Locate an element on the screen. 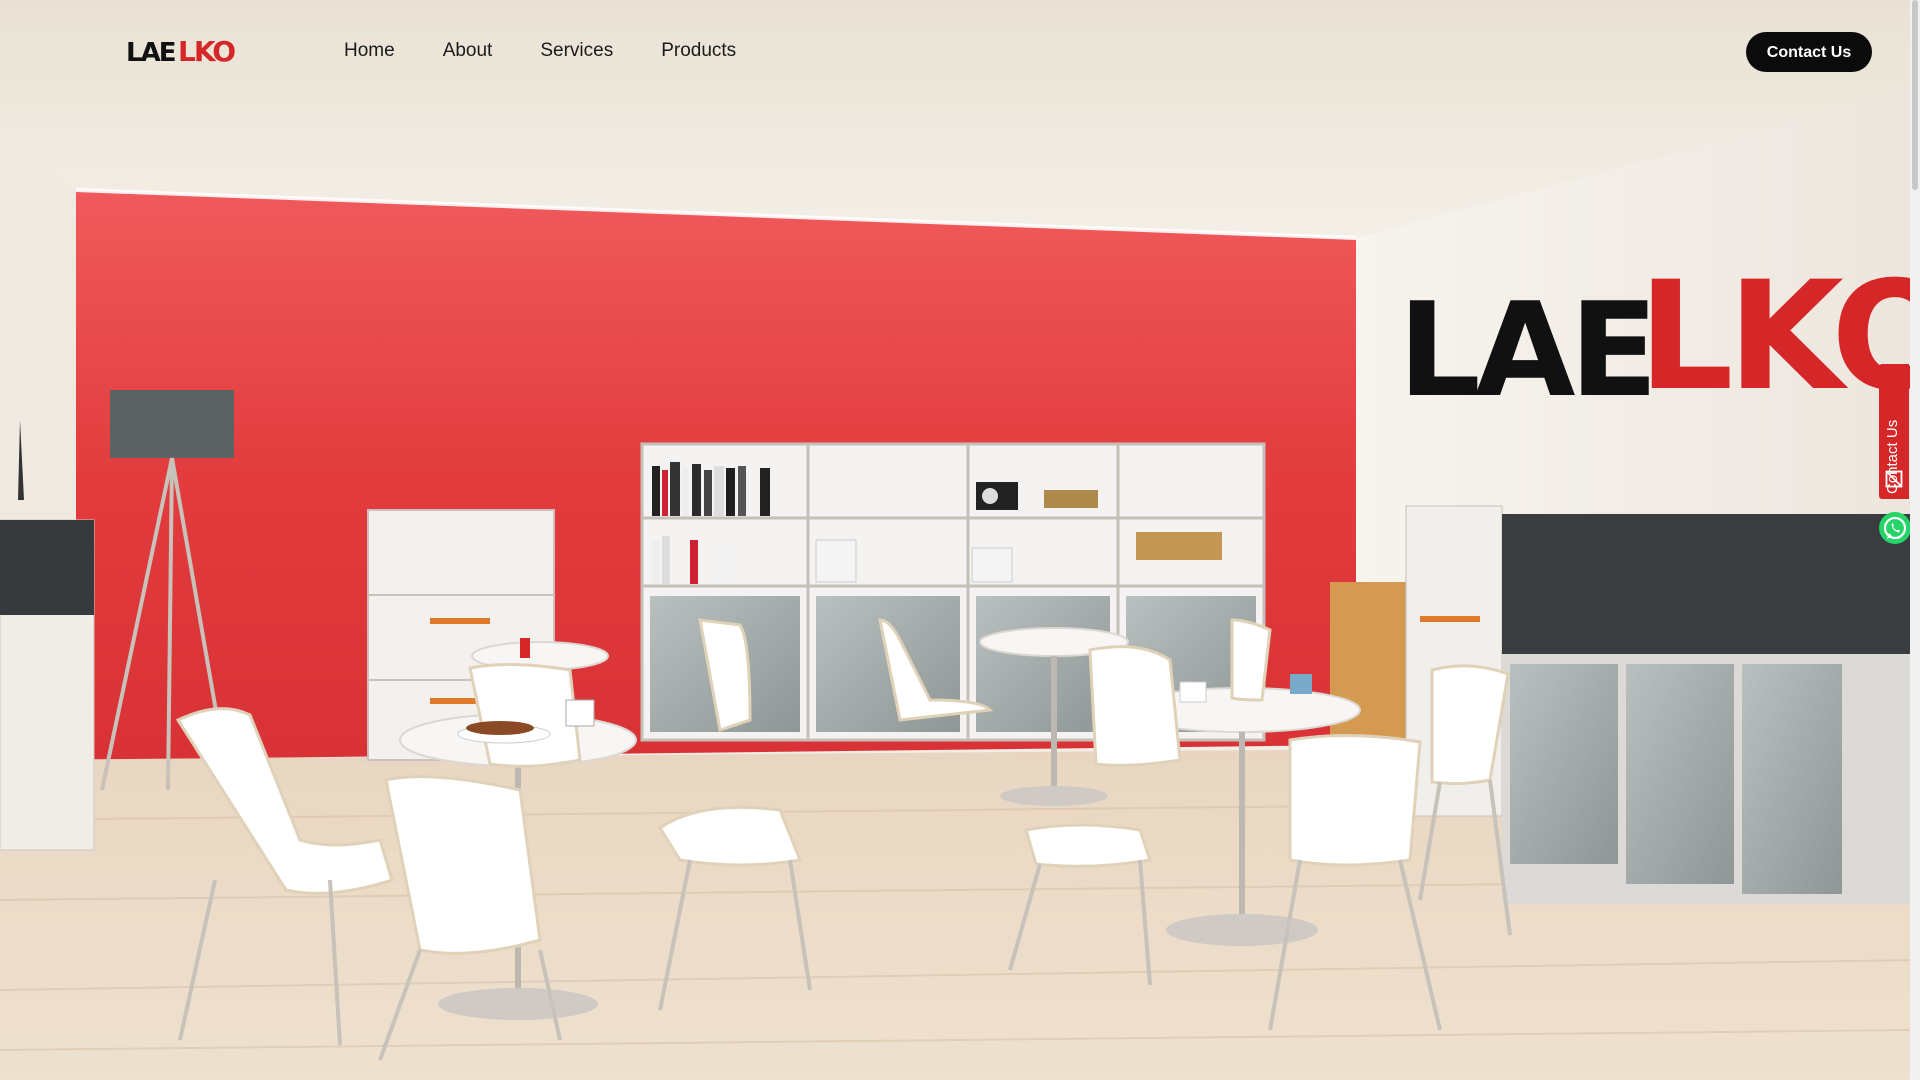 The width and height of the screenshot is (1920, 1080). nav-home: Home is located at coordinates (369, 51).